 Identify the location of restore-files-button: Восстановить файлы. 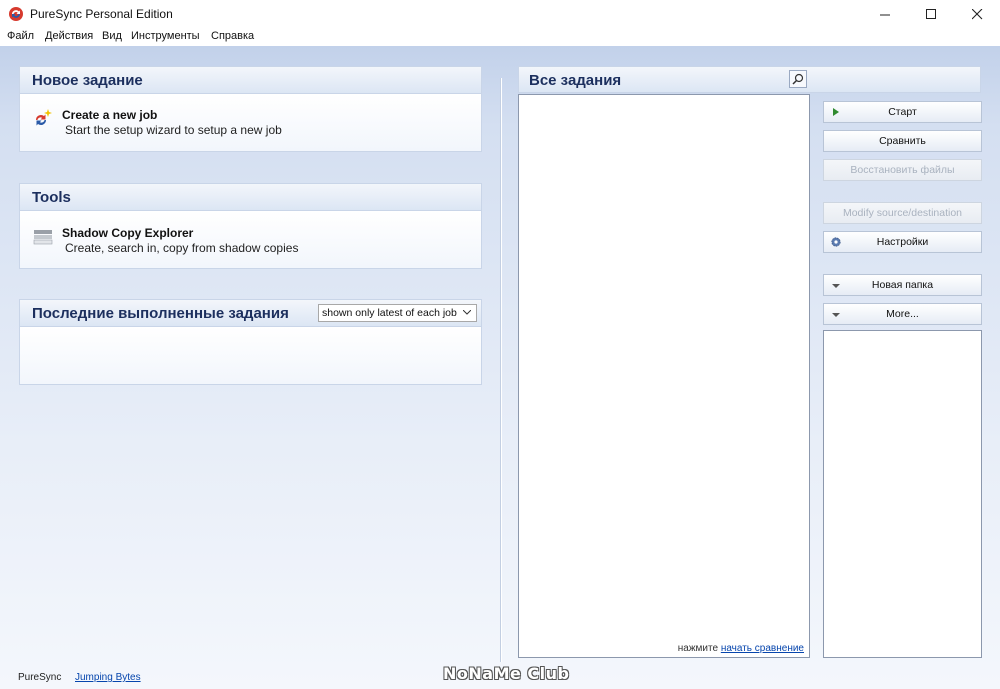
(902, 170).